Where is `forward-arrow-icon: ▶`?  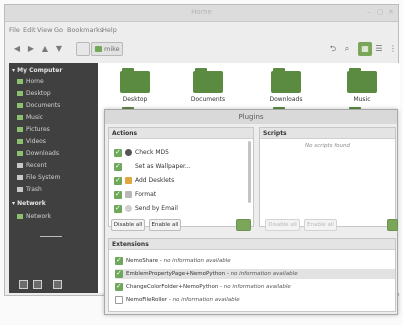 forward-arrow-icon: ▶ is located at coordinates (31, 49).